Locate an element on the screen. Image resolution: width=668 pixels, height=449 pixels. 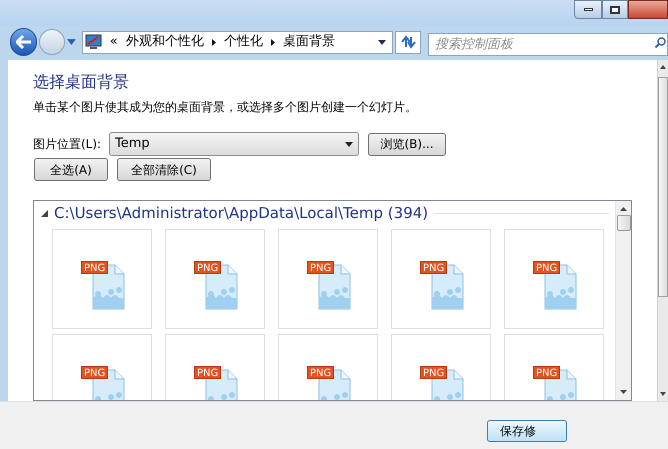
save-button: 保存修 is located at coordinates (527, 431).